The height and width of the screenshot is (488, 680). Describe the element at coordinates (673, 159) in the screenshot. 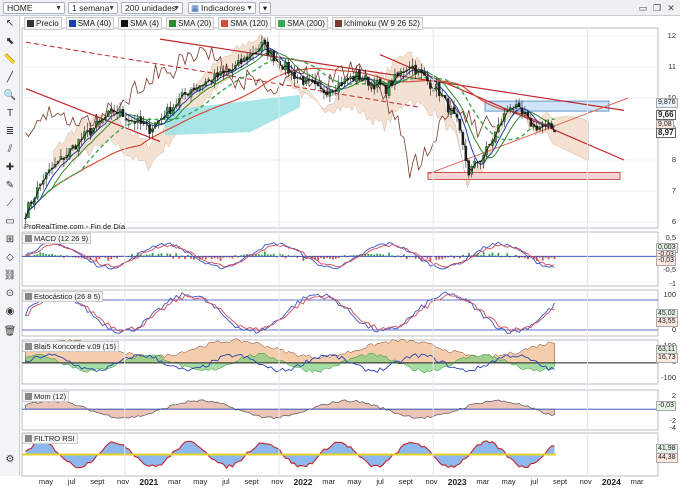

I see `axis-label: 8` at that location.